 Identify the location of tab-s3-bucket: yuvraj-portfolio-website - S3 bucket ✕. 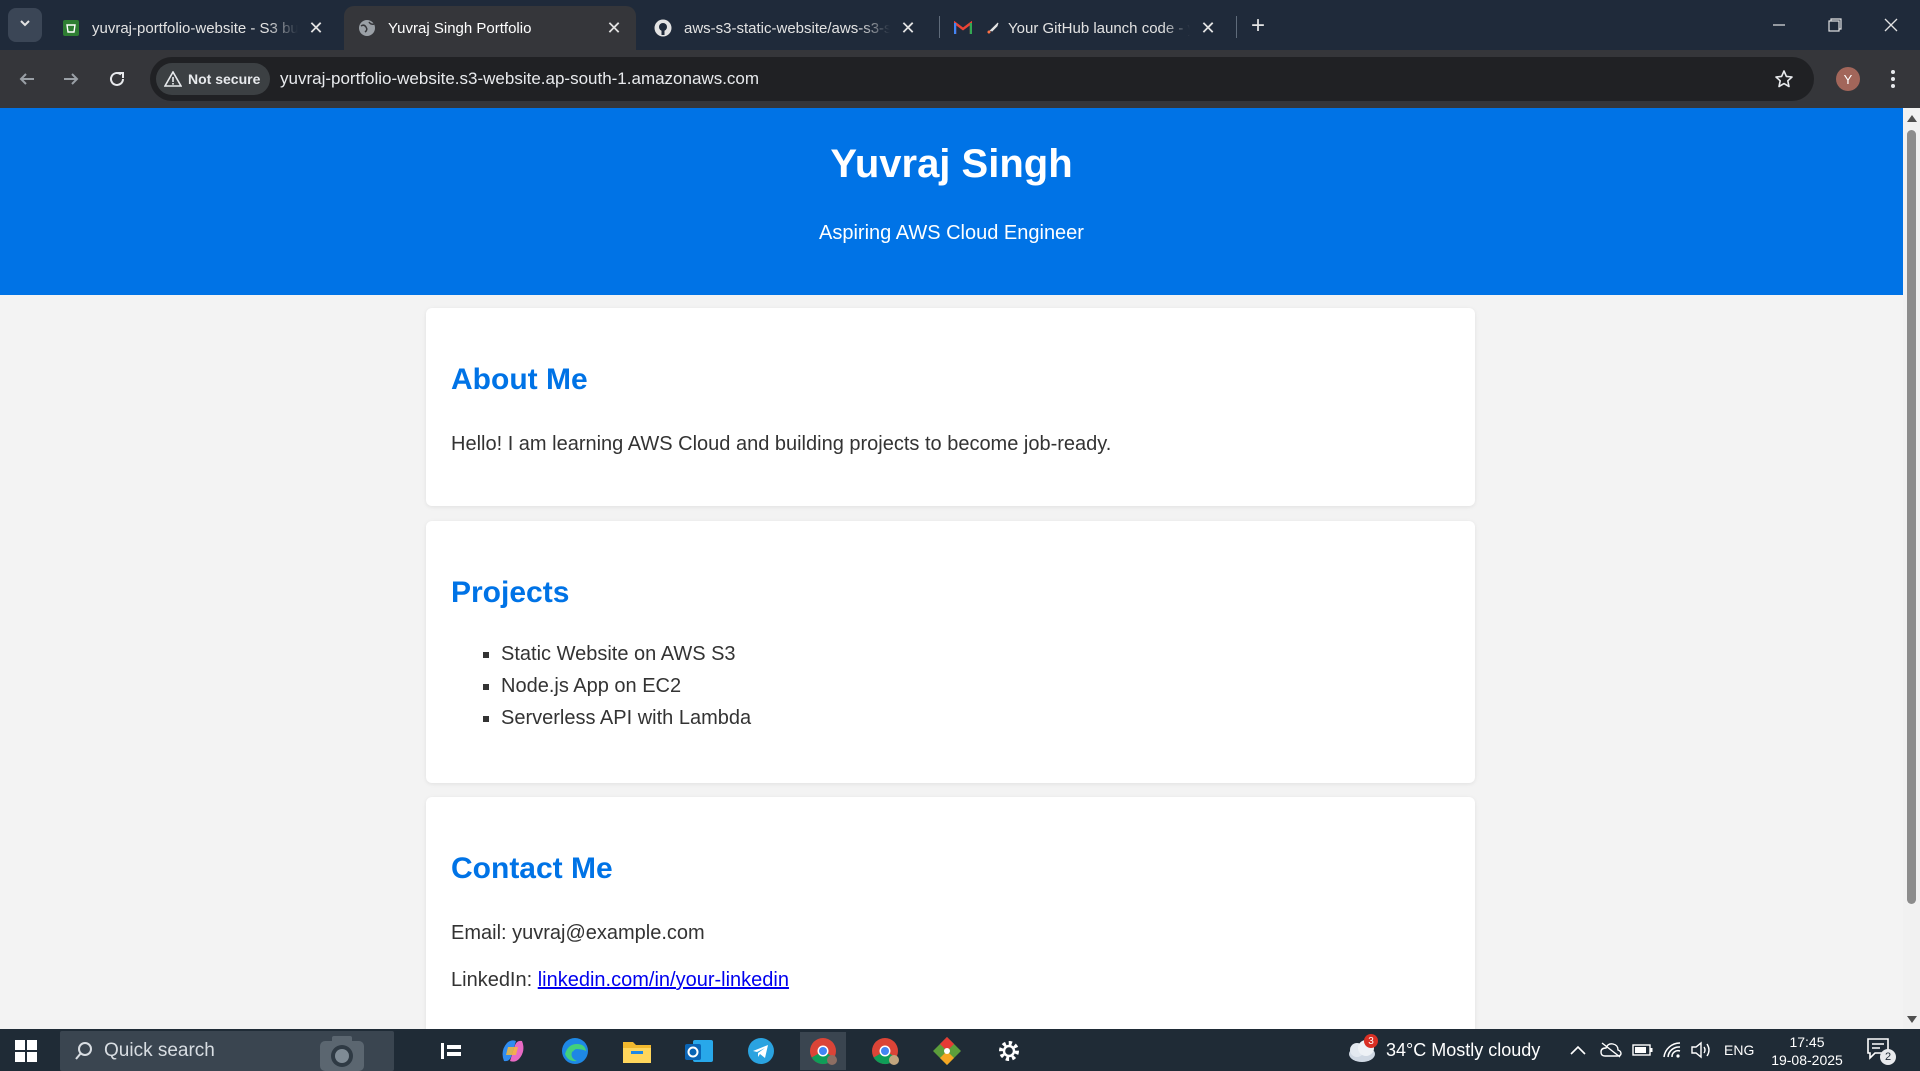
(193, 28).